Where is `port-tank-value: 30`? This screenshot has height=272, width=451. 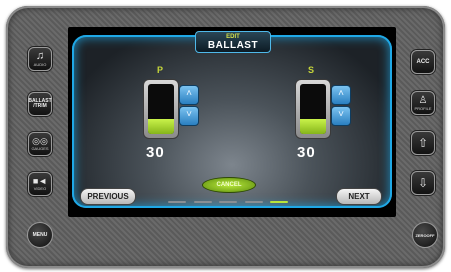 port-tank-value: 30 is located at coordinates (155, 152).